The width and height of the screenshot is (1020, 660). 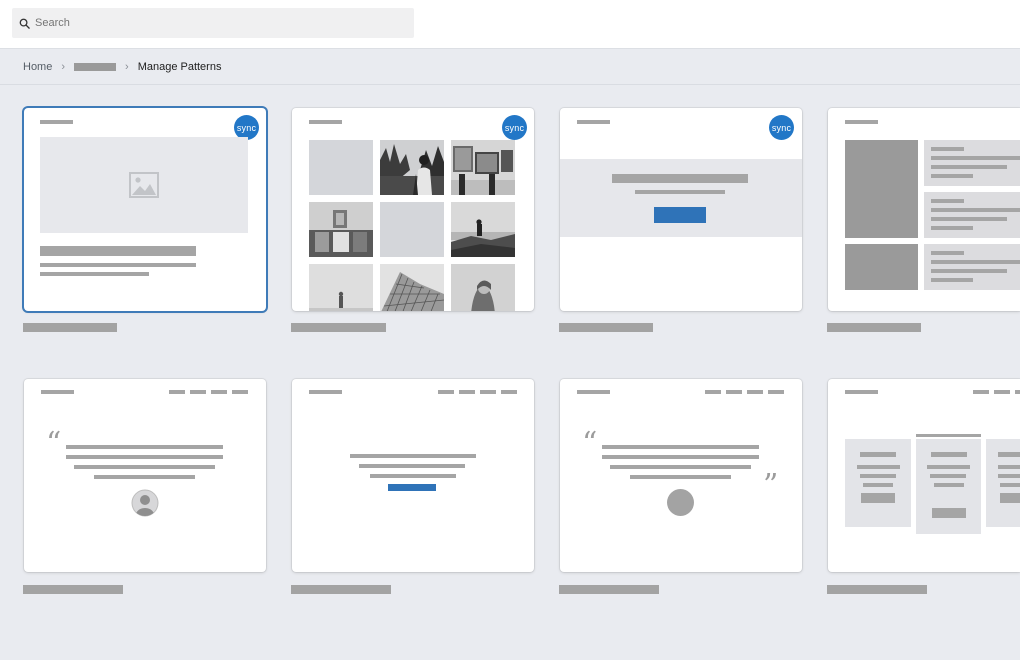 I want to click on pattern-card-call-to-action: sync, so click(x=681, y=209).